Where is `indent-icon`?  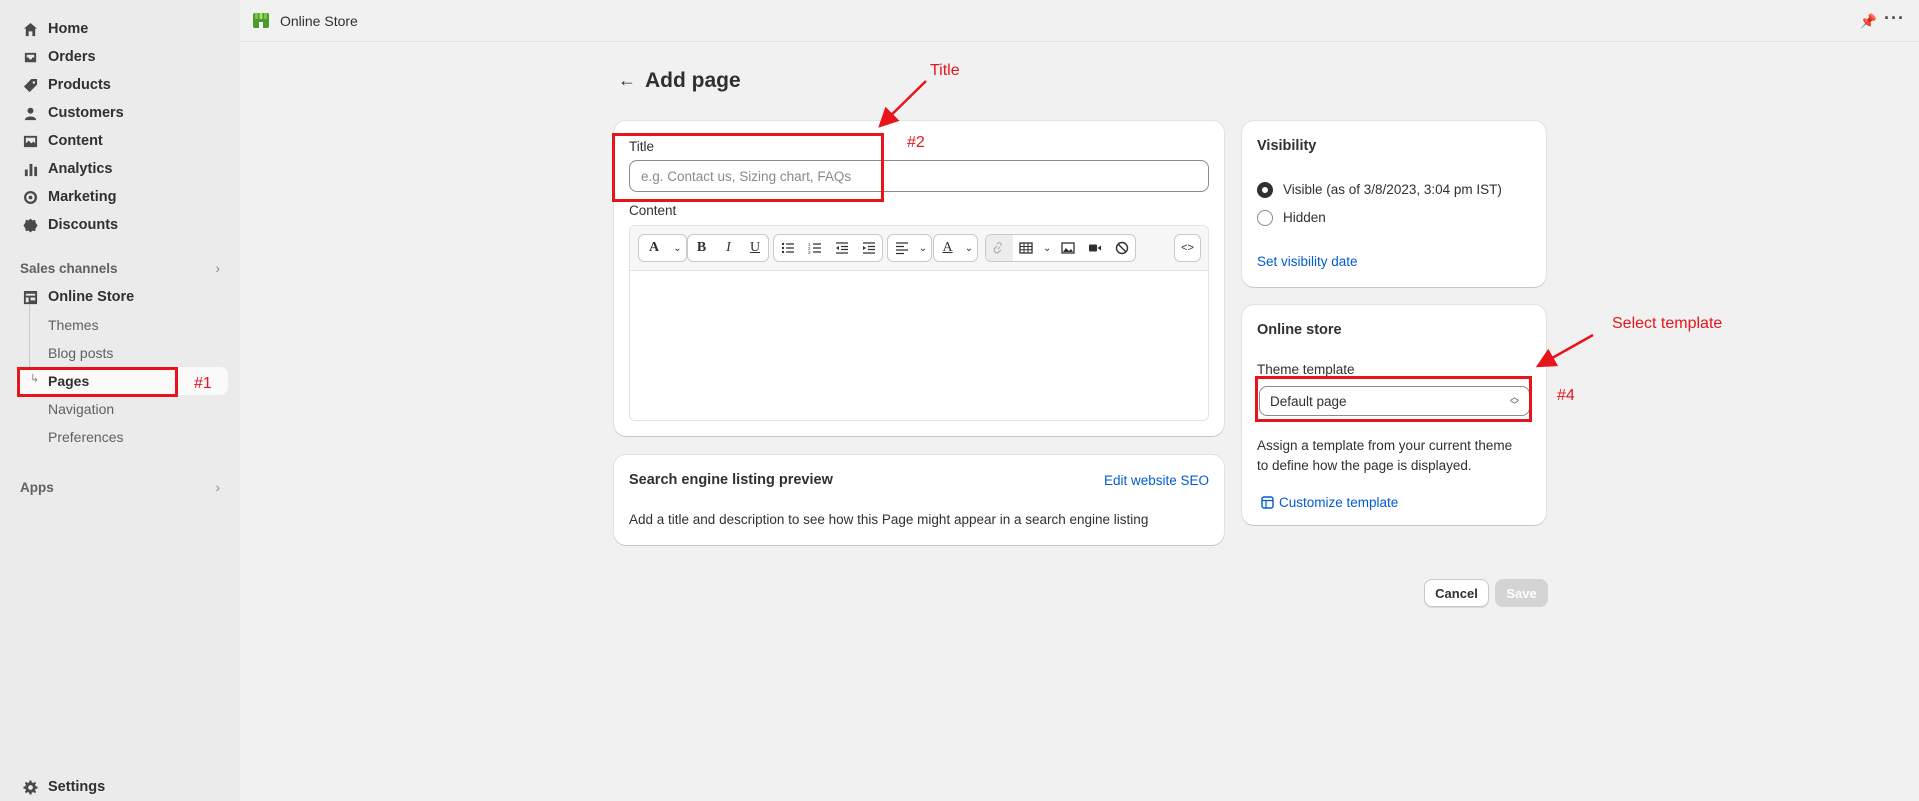 indent-icon is located at coordinates (868, 248).